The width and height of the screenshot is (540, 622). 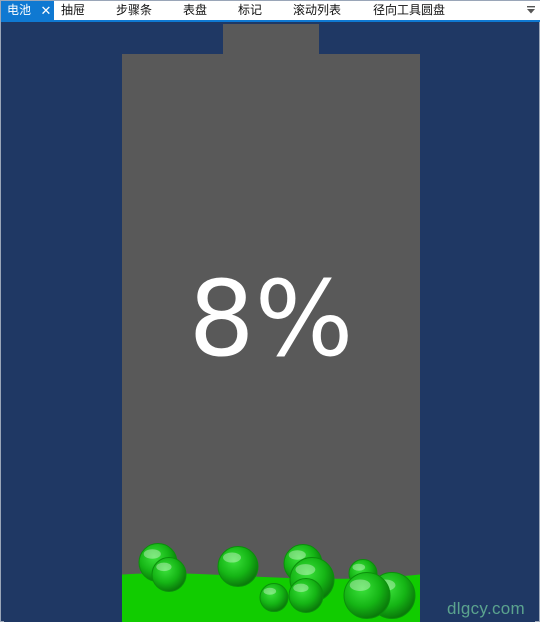 I want to click on tab-radial-menu: 径向工具圆盘, so click(x=409, y=10).